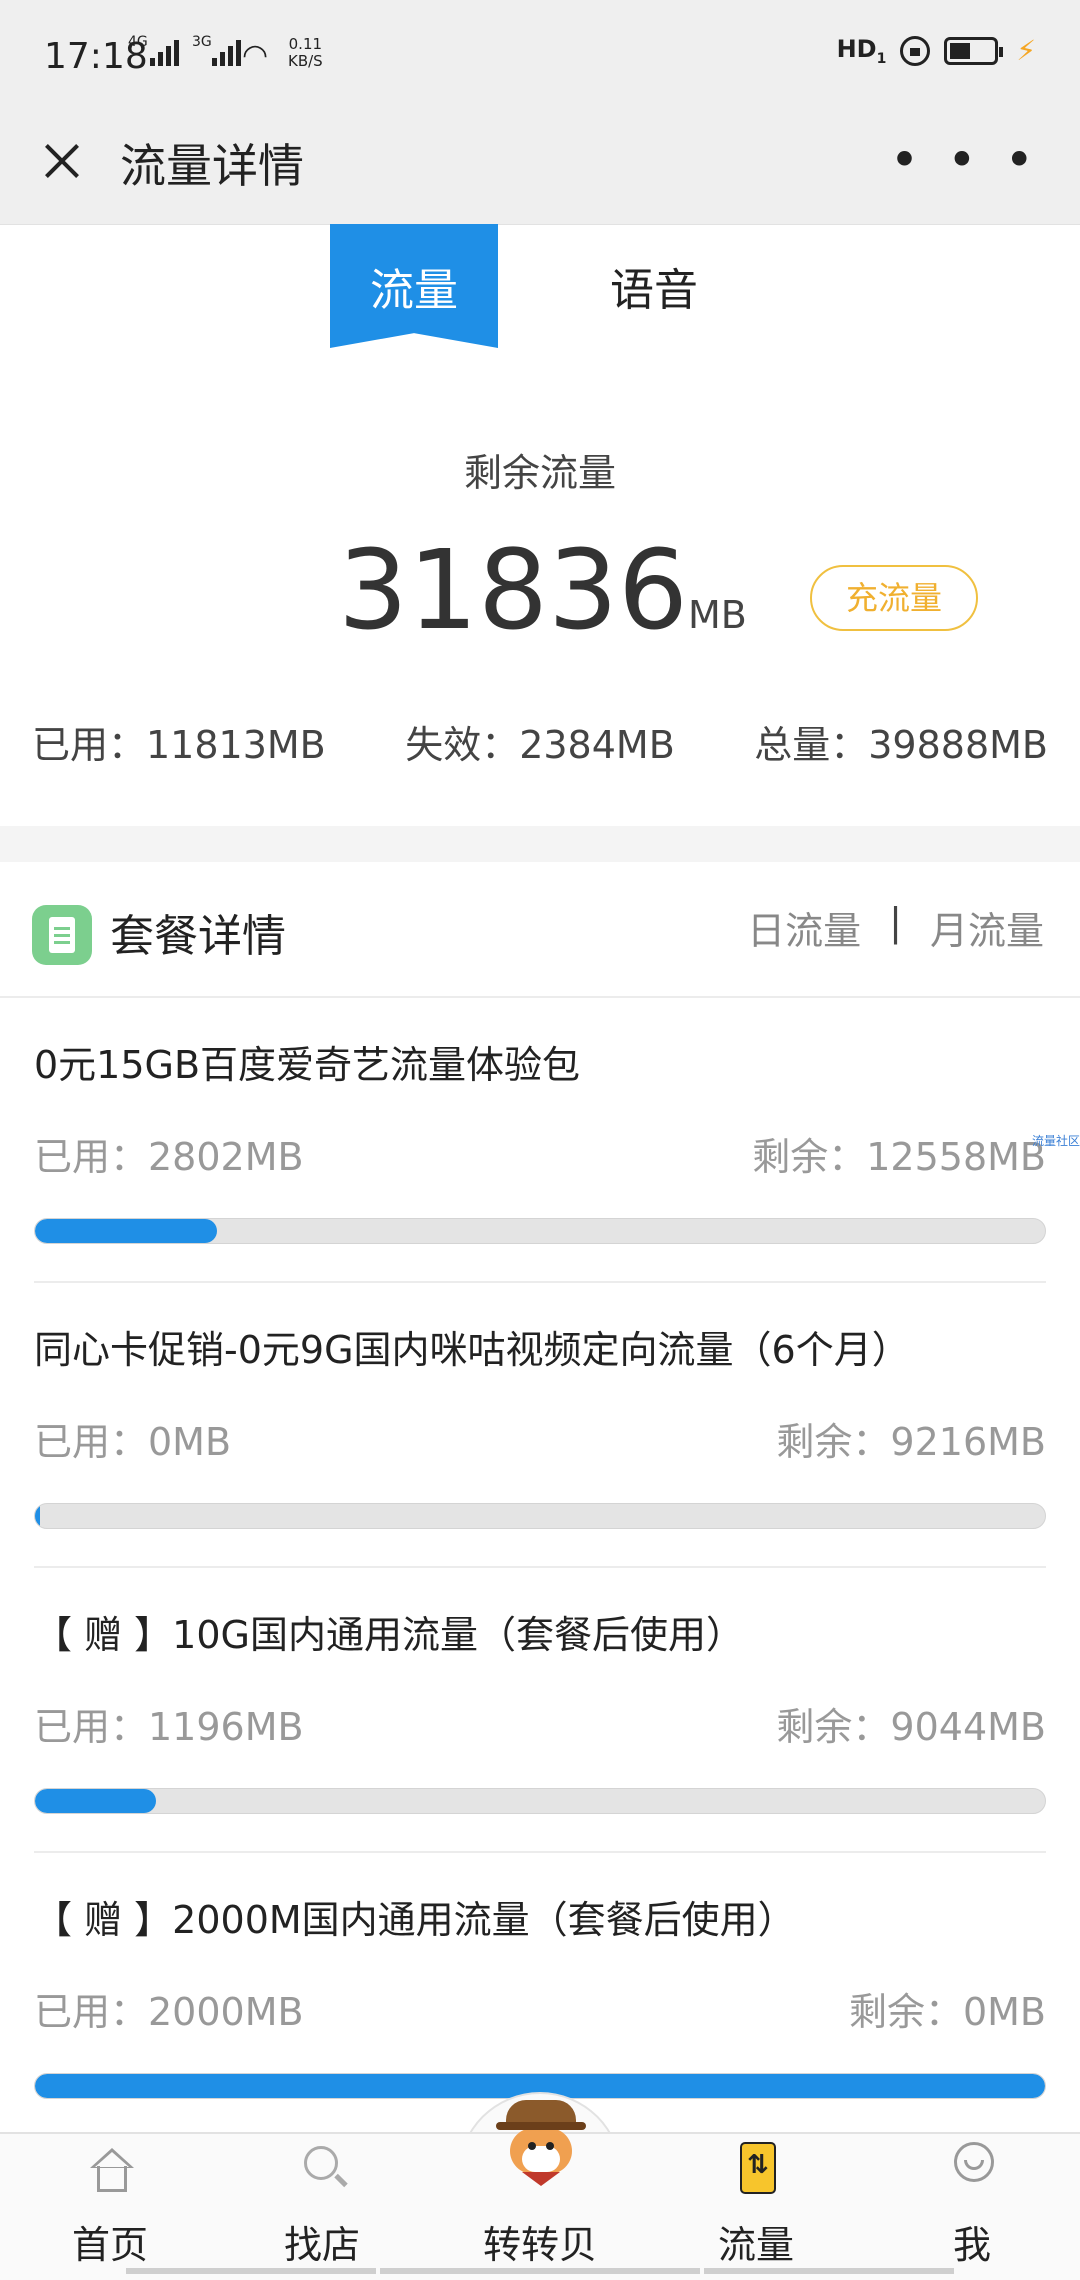 The height and width of the screenshot is (2280, 1080). Describe the element at coordinates (472, 1350) in the screenshot. I see `package-name: 同心卡促销-0元9G国内咪咕视频定向流量（6个月）` at that location.